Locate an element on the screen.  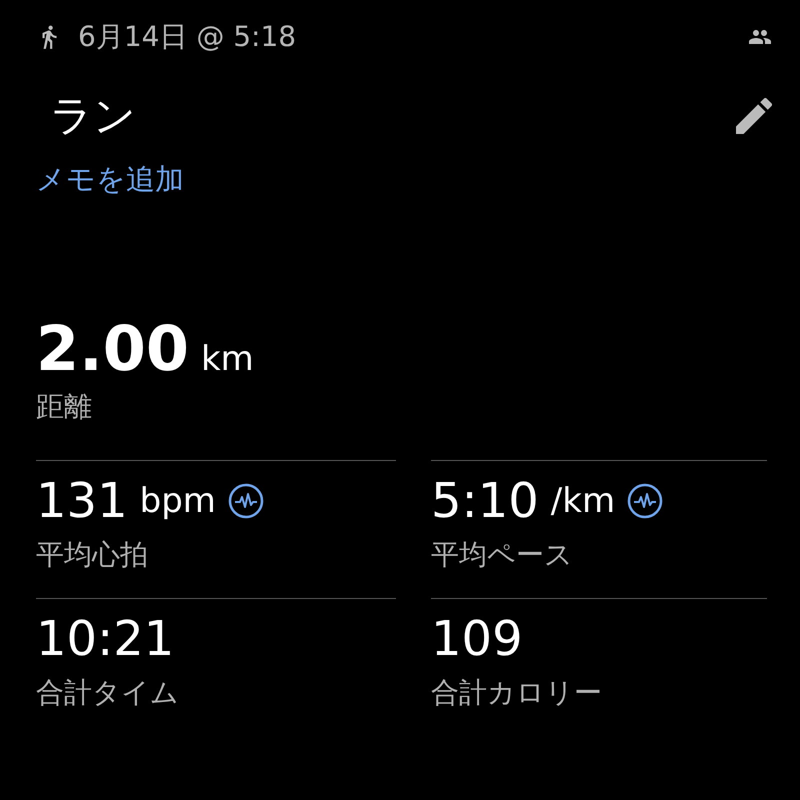
add-memo-link: メモを追加 is located at coordinates (110, 180).